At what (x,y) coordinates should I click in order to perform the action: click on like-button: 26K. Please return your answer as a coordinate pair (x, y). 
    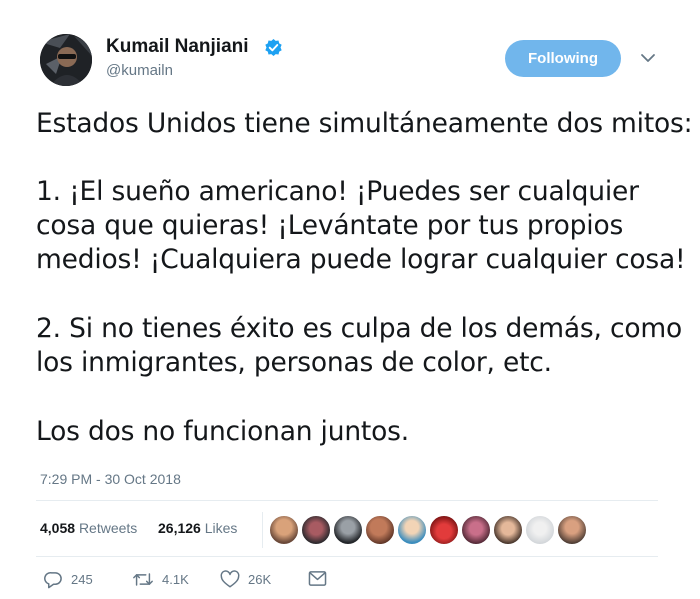
    Looking at the image, I should click on (245, 579).